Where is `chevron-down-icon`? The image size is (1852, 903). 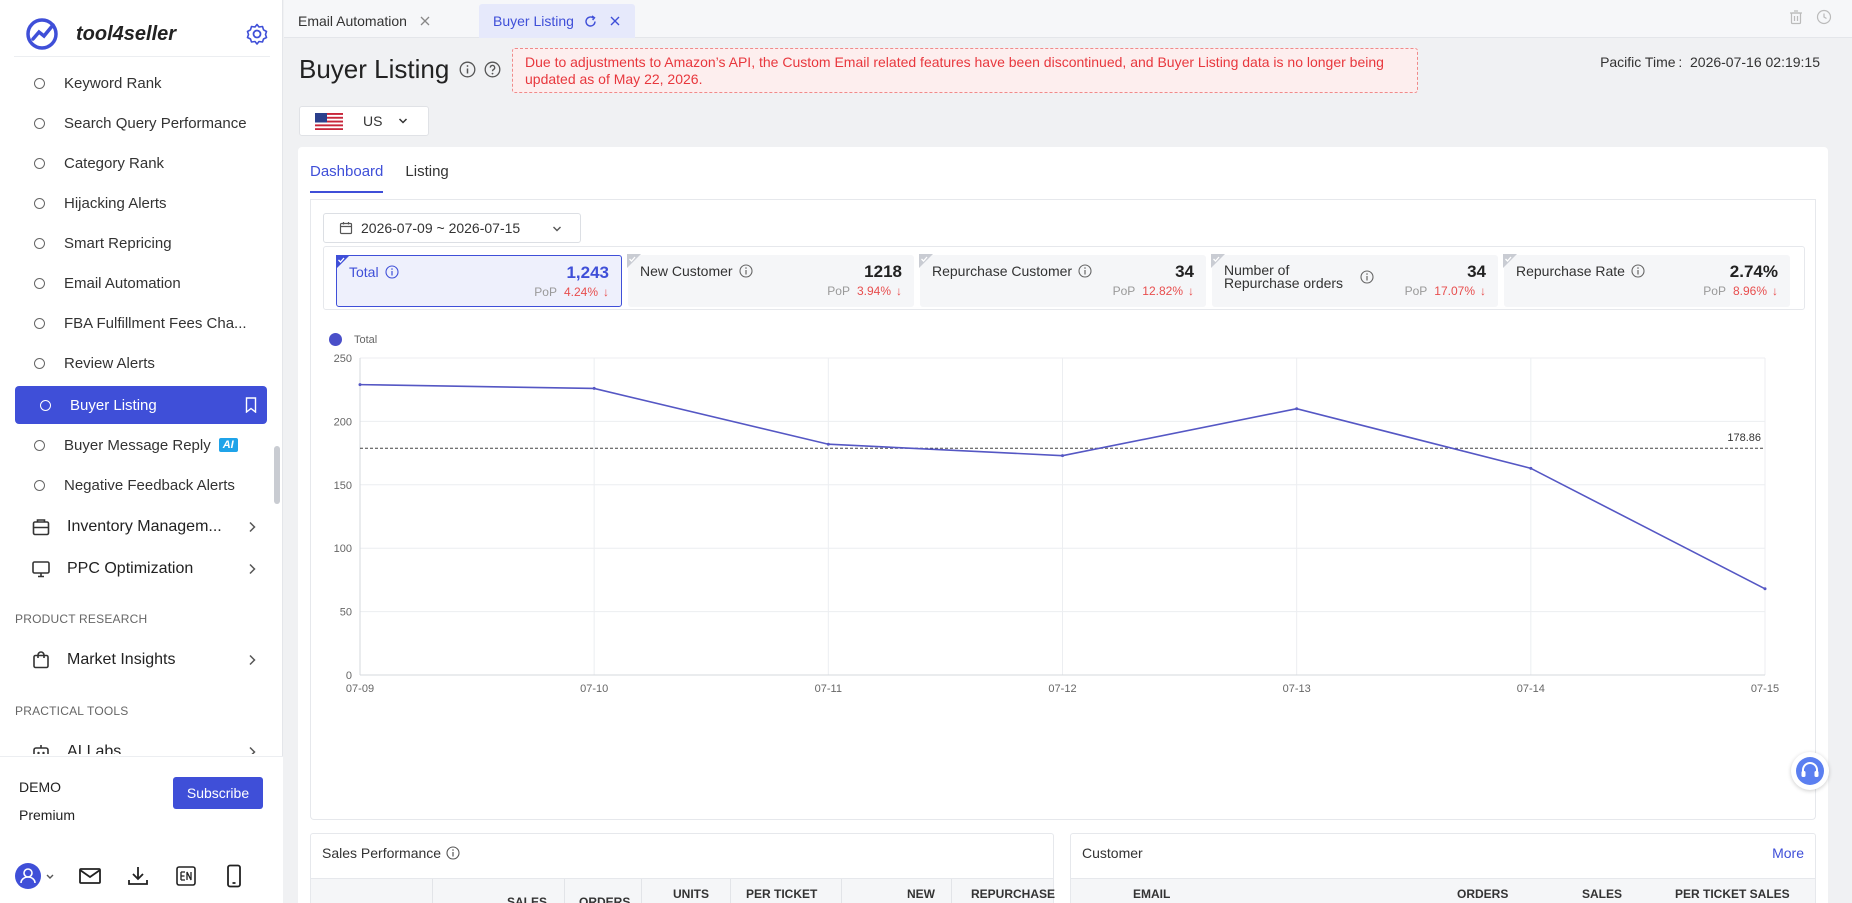
chevron-down-icon is located at coordinates (403, 121).